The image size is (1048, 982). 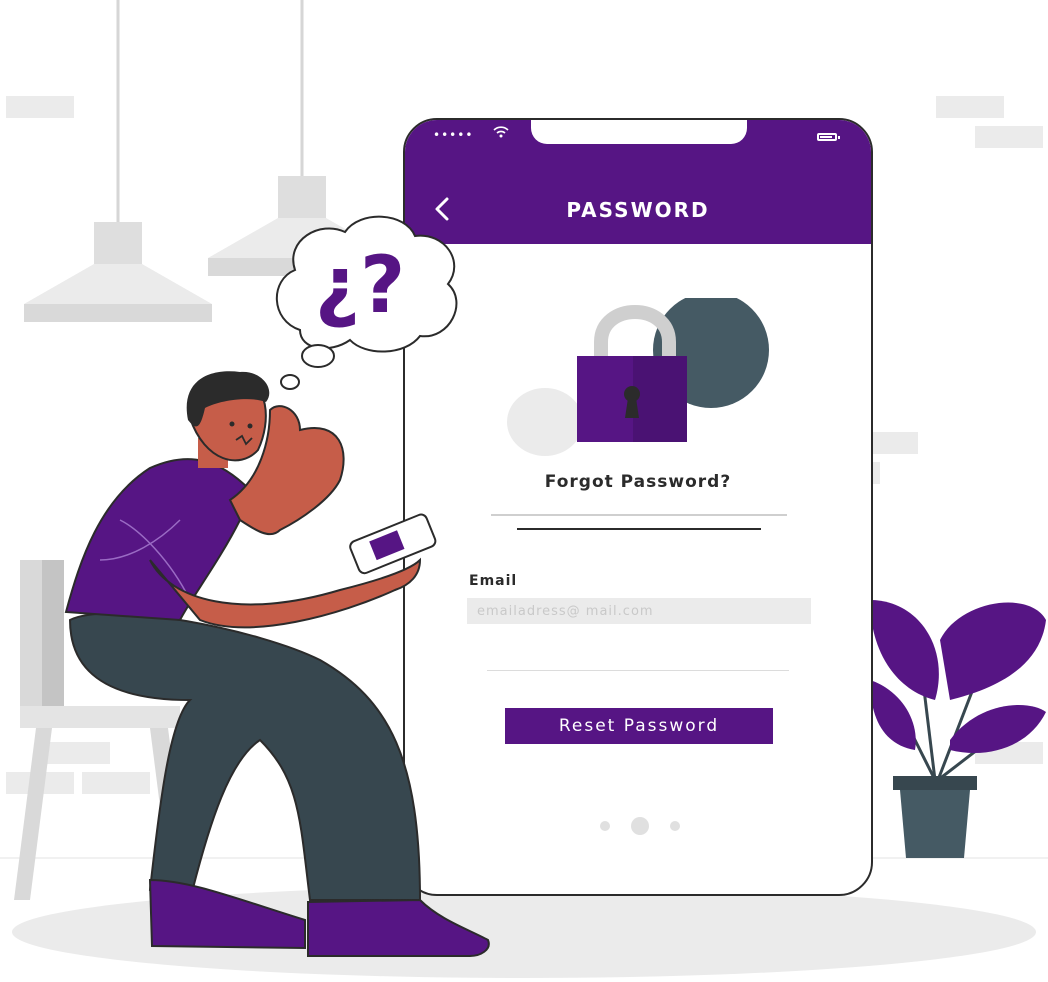 I want to click on thought-bubble: ¿?, so click(x=366, y=302).